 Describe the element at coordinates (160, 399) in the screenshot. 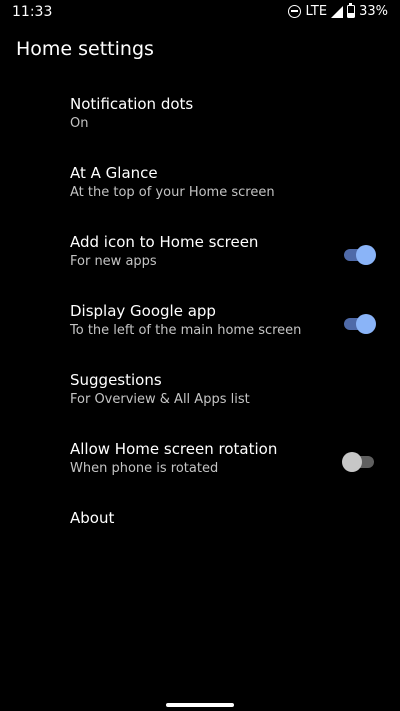

I see `setting-summary: For Overview & All Apps list` at that location.